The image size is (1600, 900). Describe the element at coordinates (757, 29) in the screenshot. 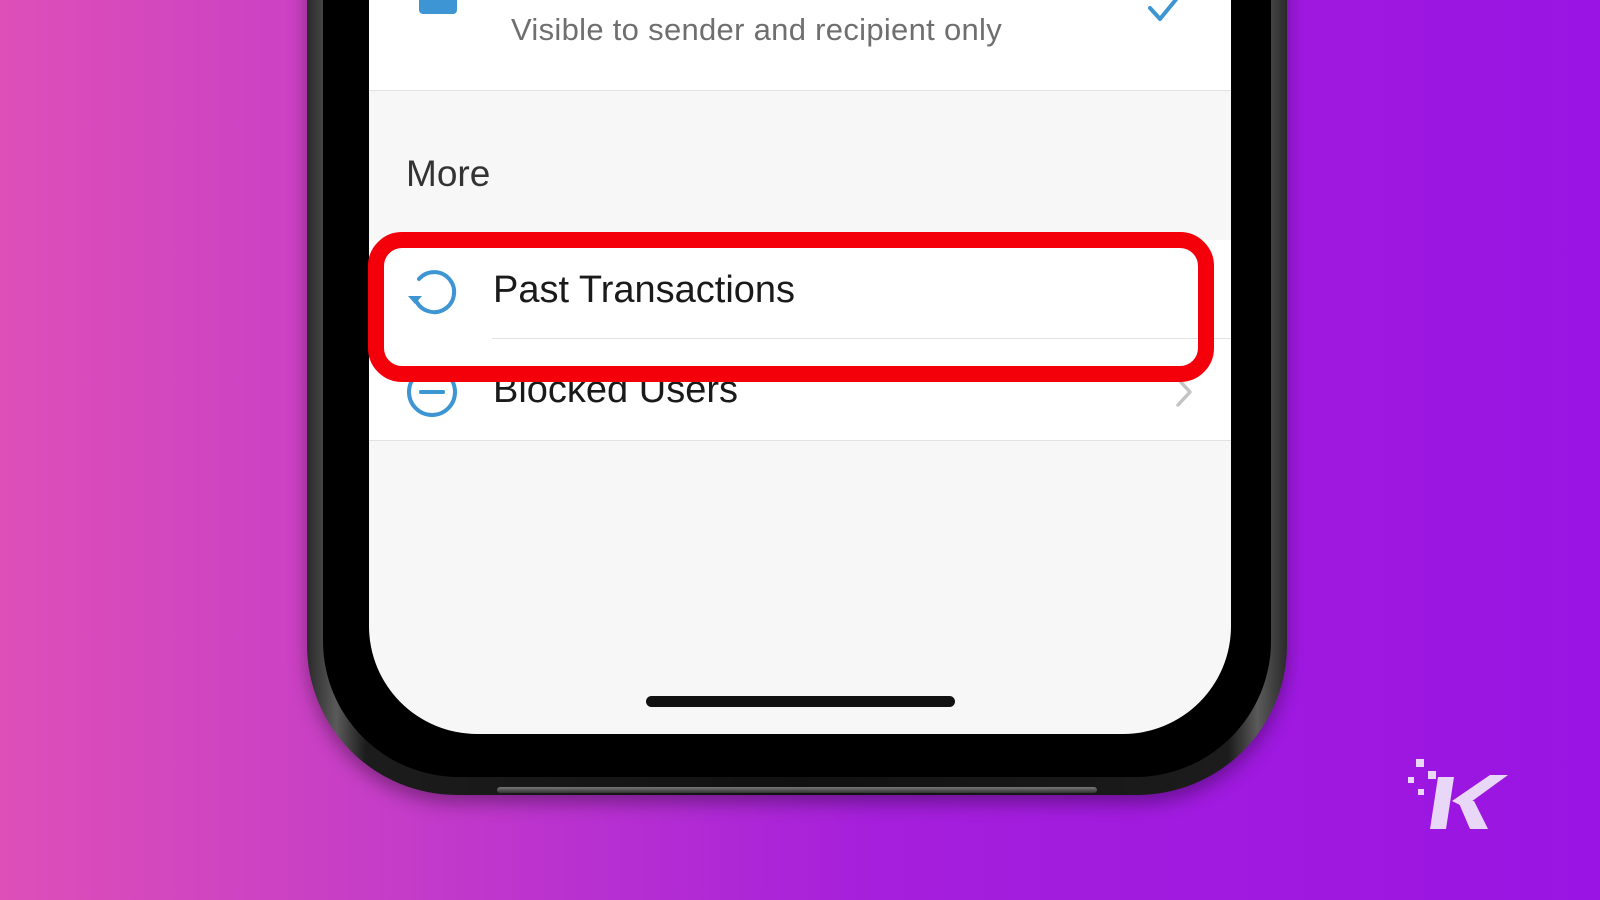

I see `privacy-option-subtitle: Visible to sender and recipient only` at that location.